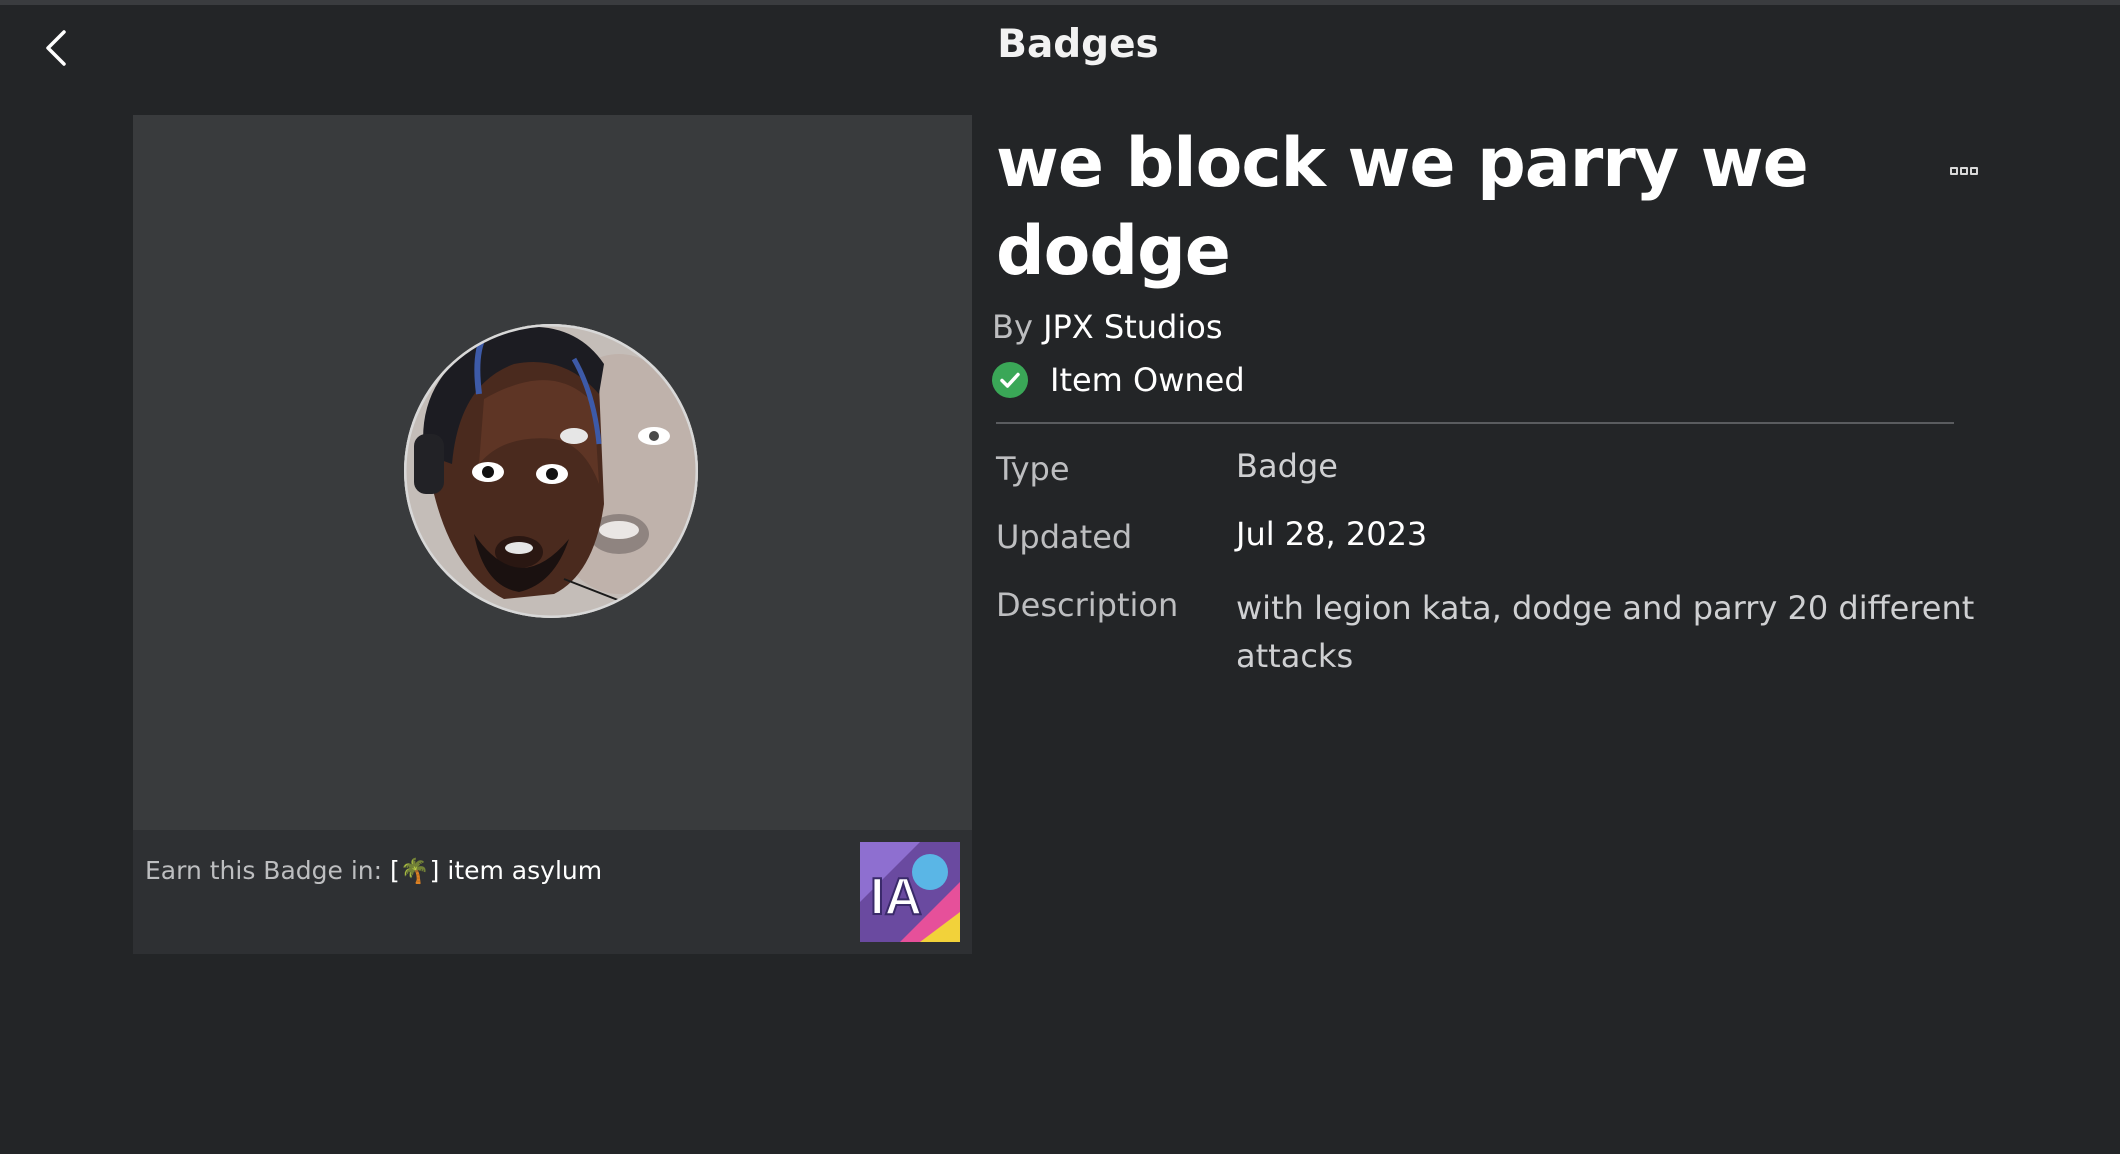 The width and height of the screenshot is (2120, 1154). I want to click on badge-image, so click(551, 471).